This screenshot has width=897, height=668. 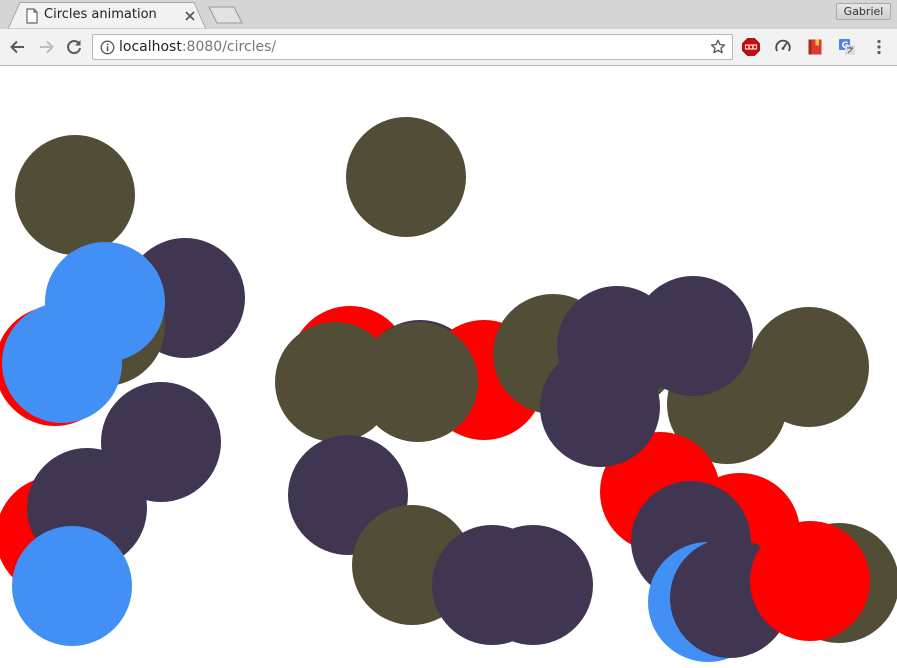 What do you see at coordinates (718, 47) in the screenshot?
I see `bookmark-star-icon` at bounding box center [718, 47].